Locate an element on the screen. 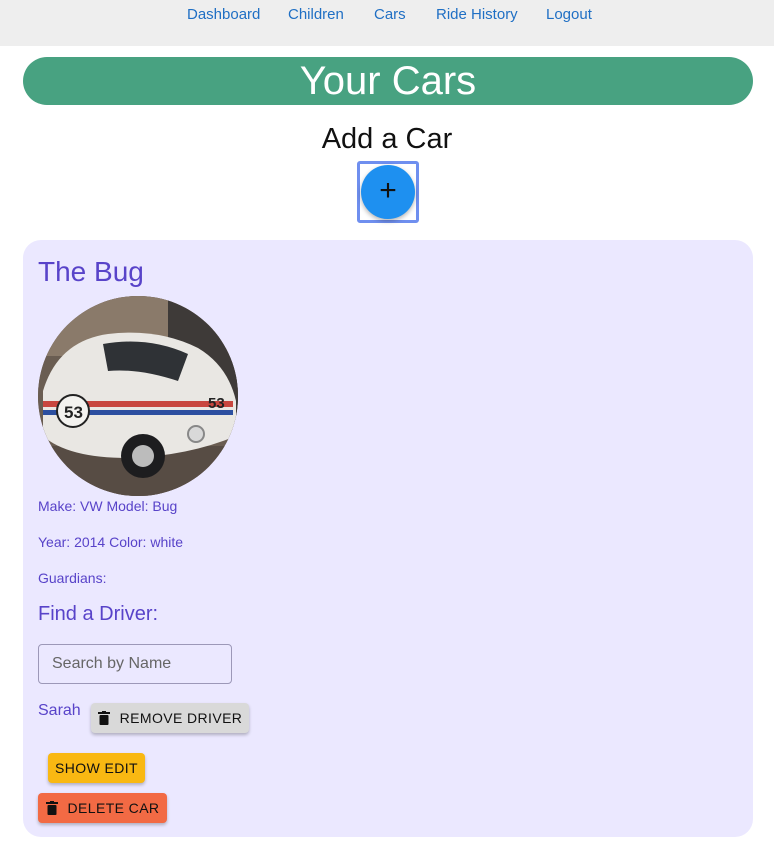 The height and width of the screenshot is (848, 774). nav-link-dashboard: Dashboard is located at coordinates (223, 14).